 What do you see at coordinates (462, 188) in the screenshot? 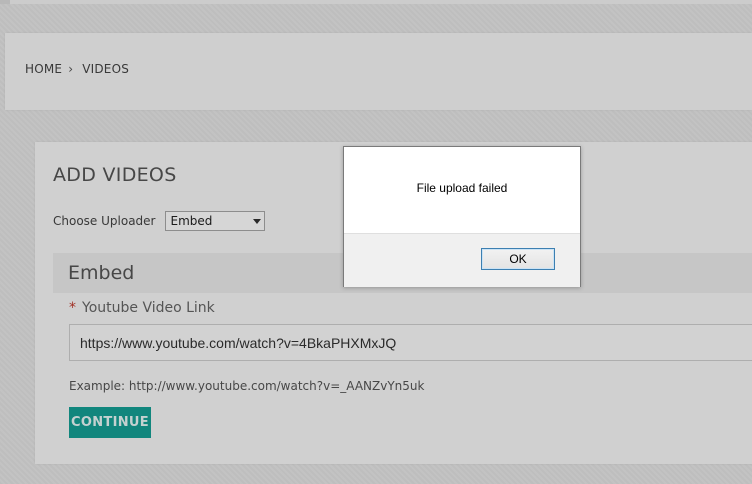
I see `dialog-message: File upload failed` at bounding box center [462, 188].